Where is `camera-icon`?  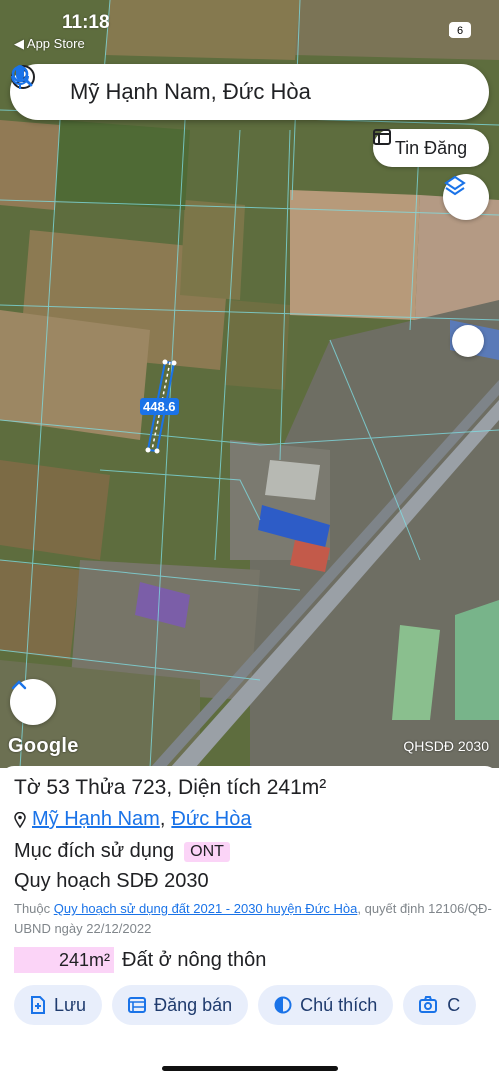
camera-icon is located at coordinates (428, 1004).